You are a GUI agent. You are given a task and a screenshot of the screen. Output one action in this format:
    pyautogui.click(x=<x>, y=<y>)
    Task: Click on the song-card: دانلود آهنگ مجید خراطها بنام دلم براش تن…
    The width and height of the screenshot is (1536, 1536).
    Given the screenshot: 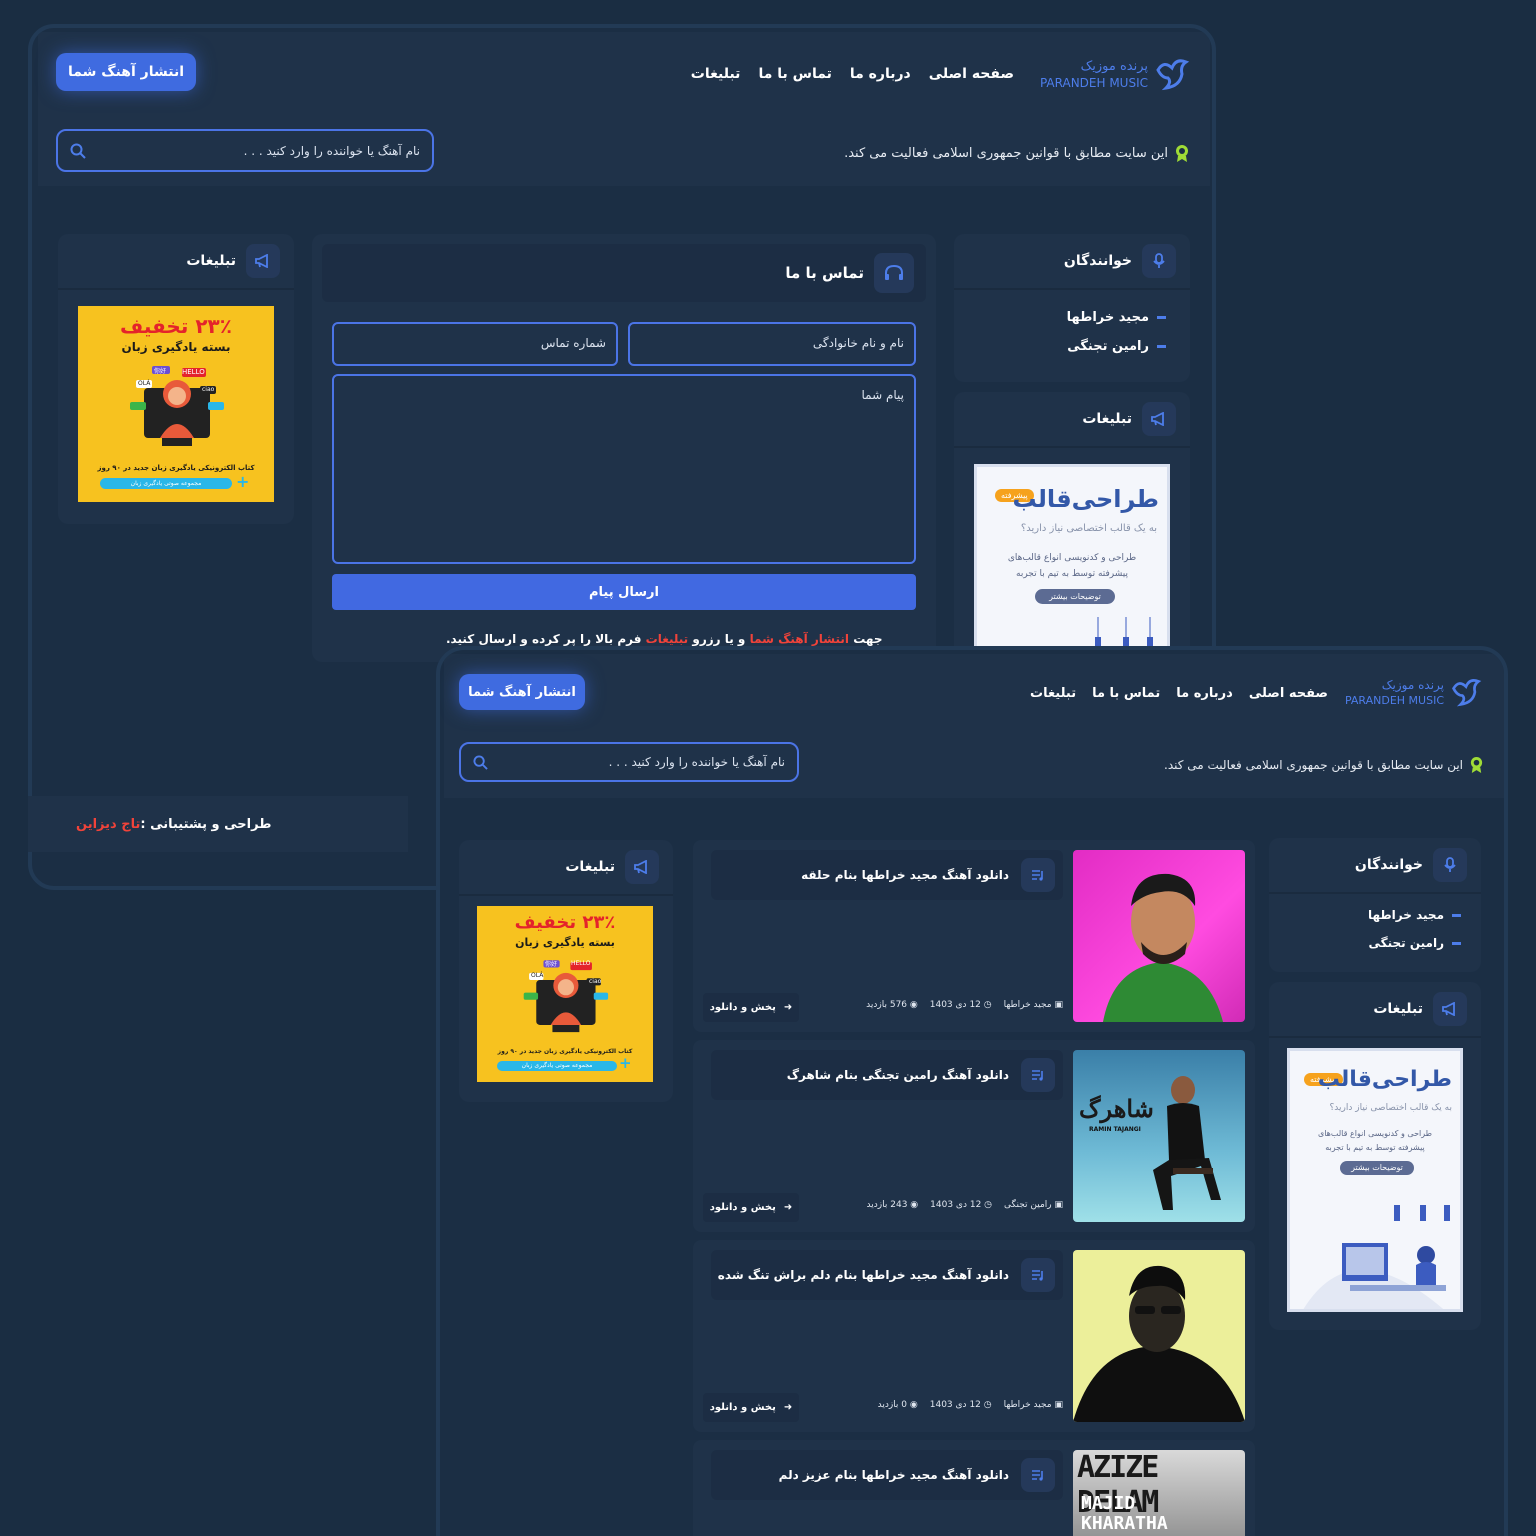 What is the action you would take?
    pyautogui.click(x=974, y=1336)
    